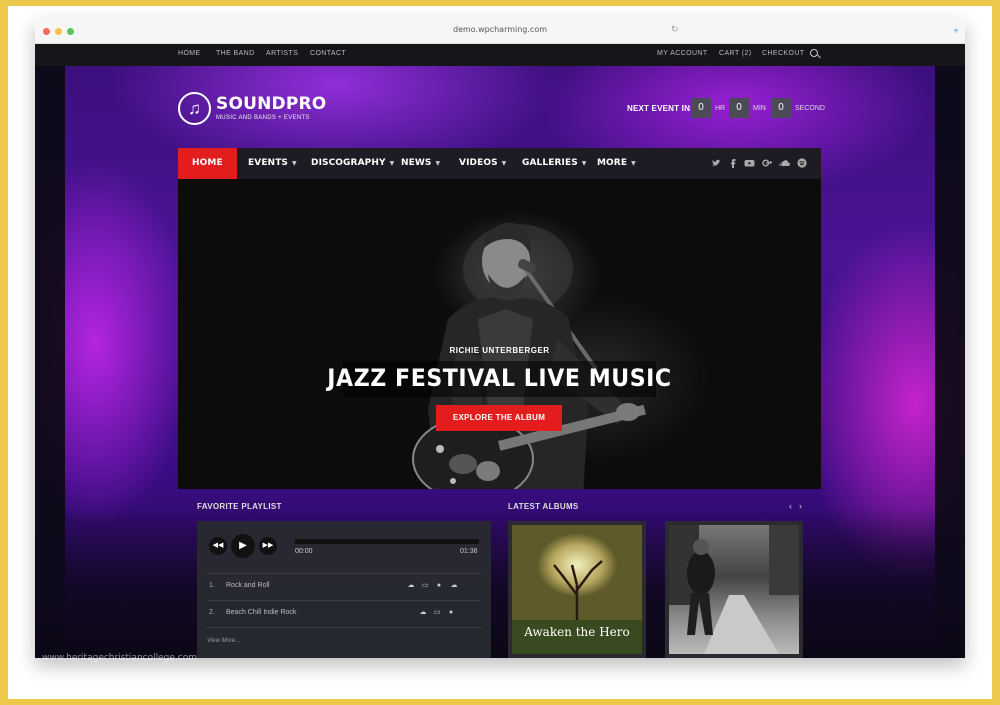  What do you see at coordinates (119, 658) in the screenshot?
I see `watermark: www.heritagechristiancollege.com` at bounding box center [119, 658].